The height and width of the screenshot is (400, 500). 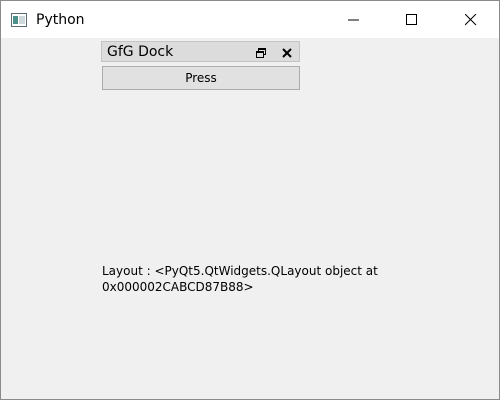 What do you see at coordinates (250, 19) in the screenshot?
I see `title-bar: Python` at bounding box center [250, 19].